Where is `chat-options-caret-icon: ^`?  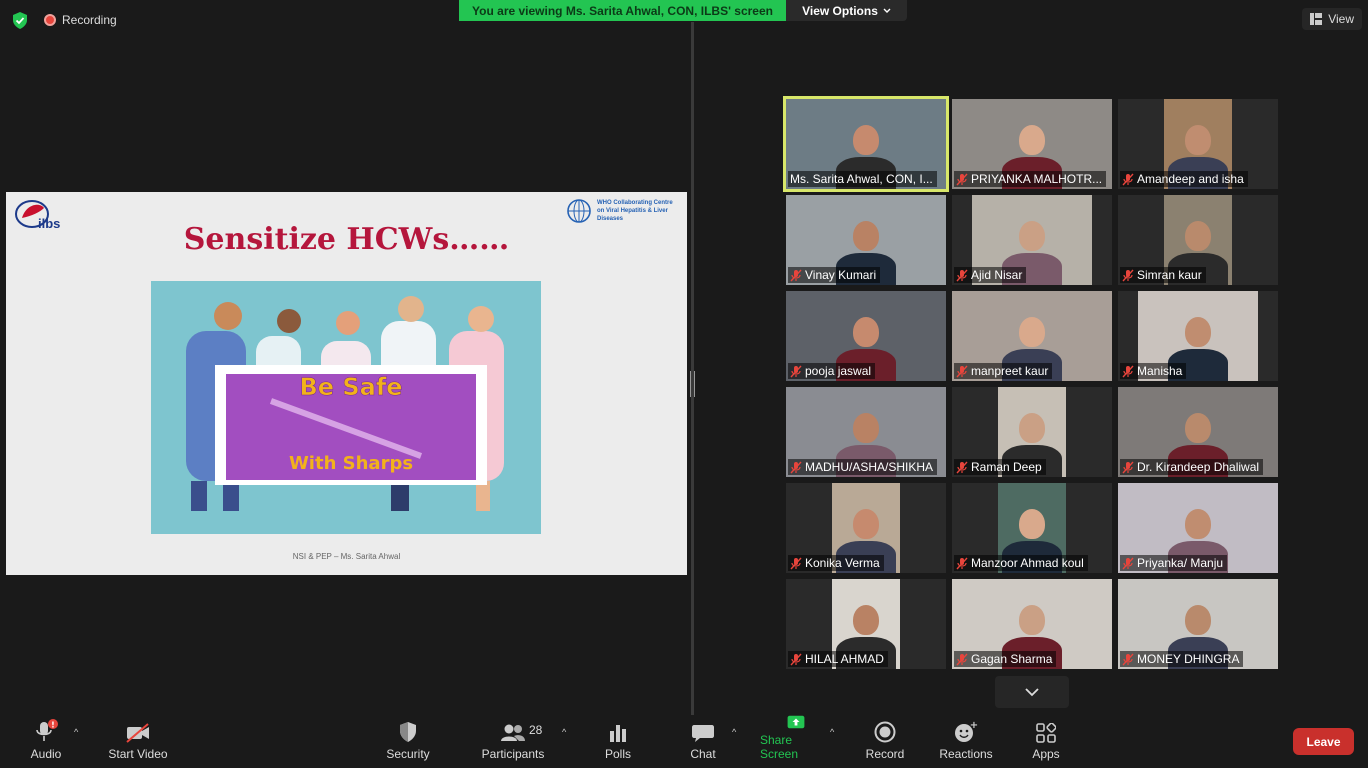 chat-options-caret-icon: ^ is located at coordinates (734, 732).